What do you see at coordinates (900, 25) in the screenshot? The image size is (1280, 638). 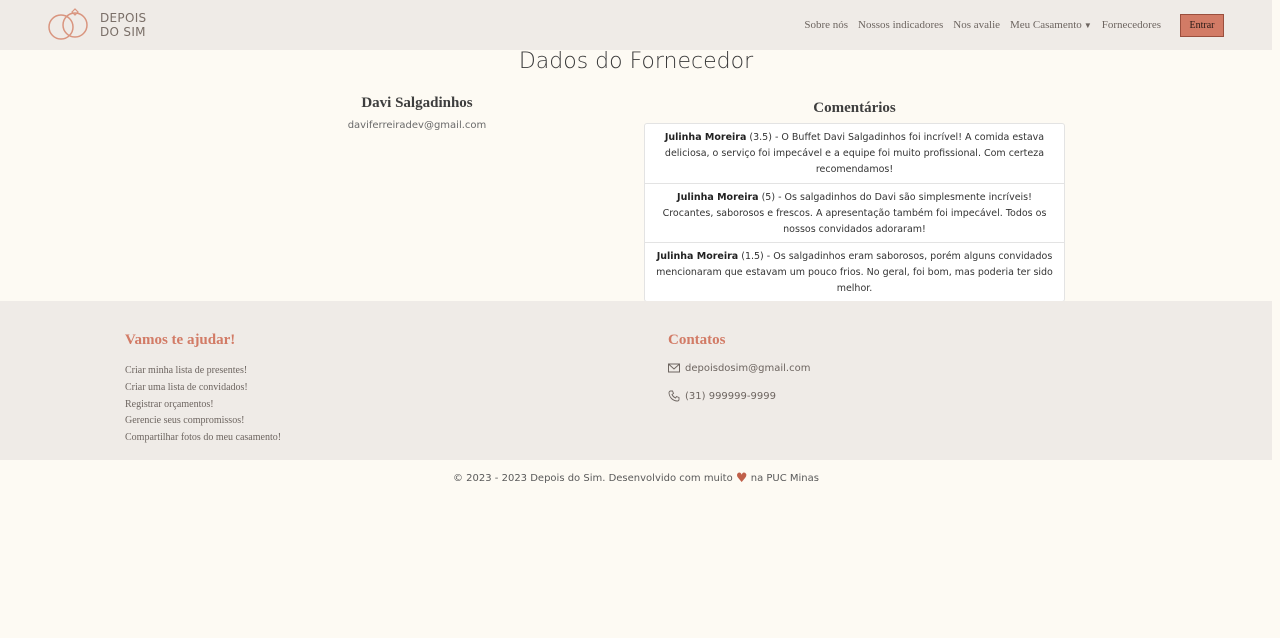 I see `nav-indicators: Nossos indicadores` at bounding box center [900, 25].